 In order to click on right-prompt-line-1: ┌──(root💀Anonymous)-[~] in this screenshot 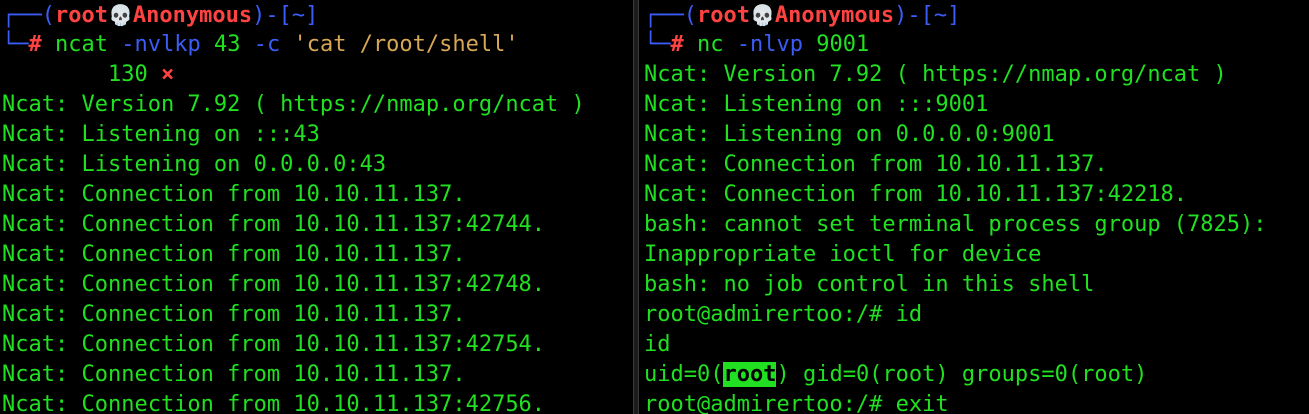, I will do `click(975, 15)`.